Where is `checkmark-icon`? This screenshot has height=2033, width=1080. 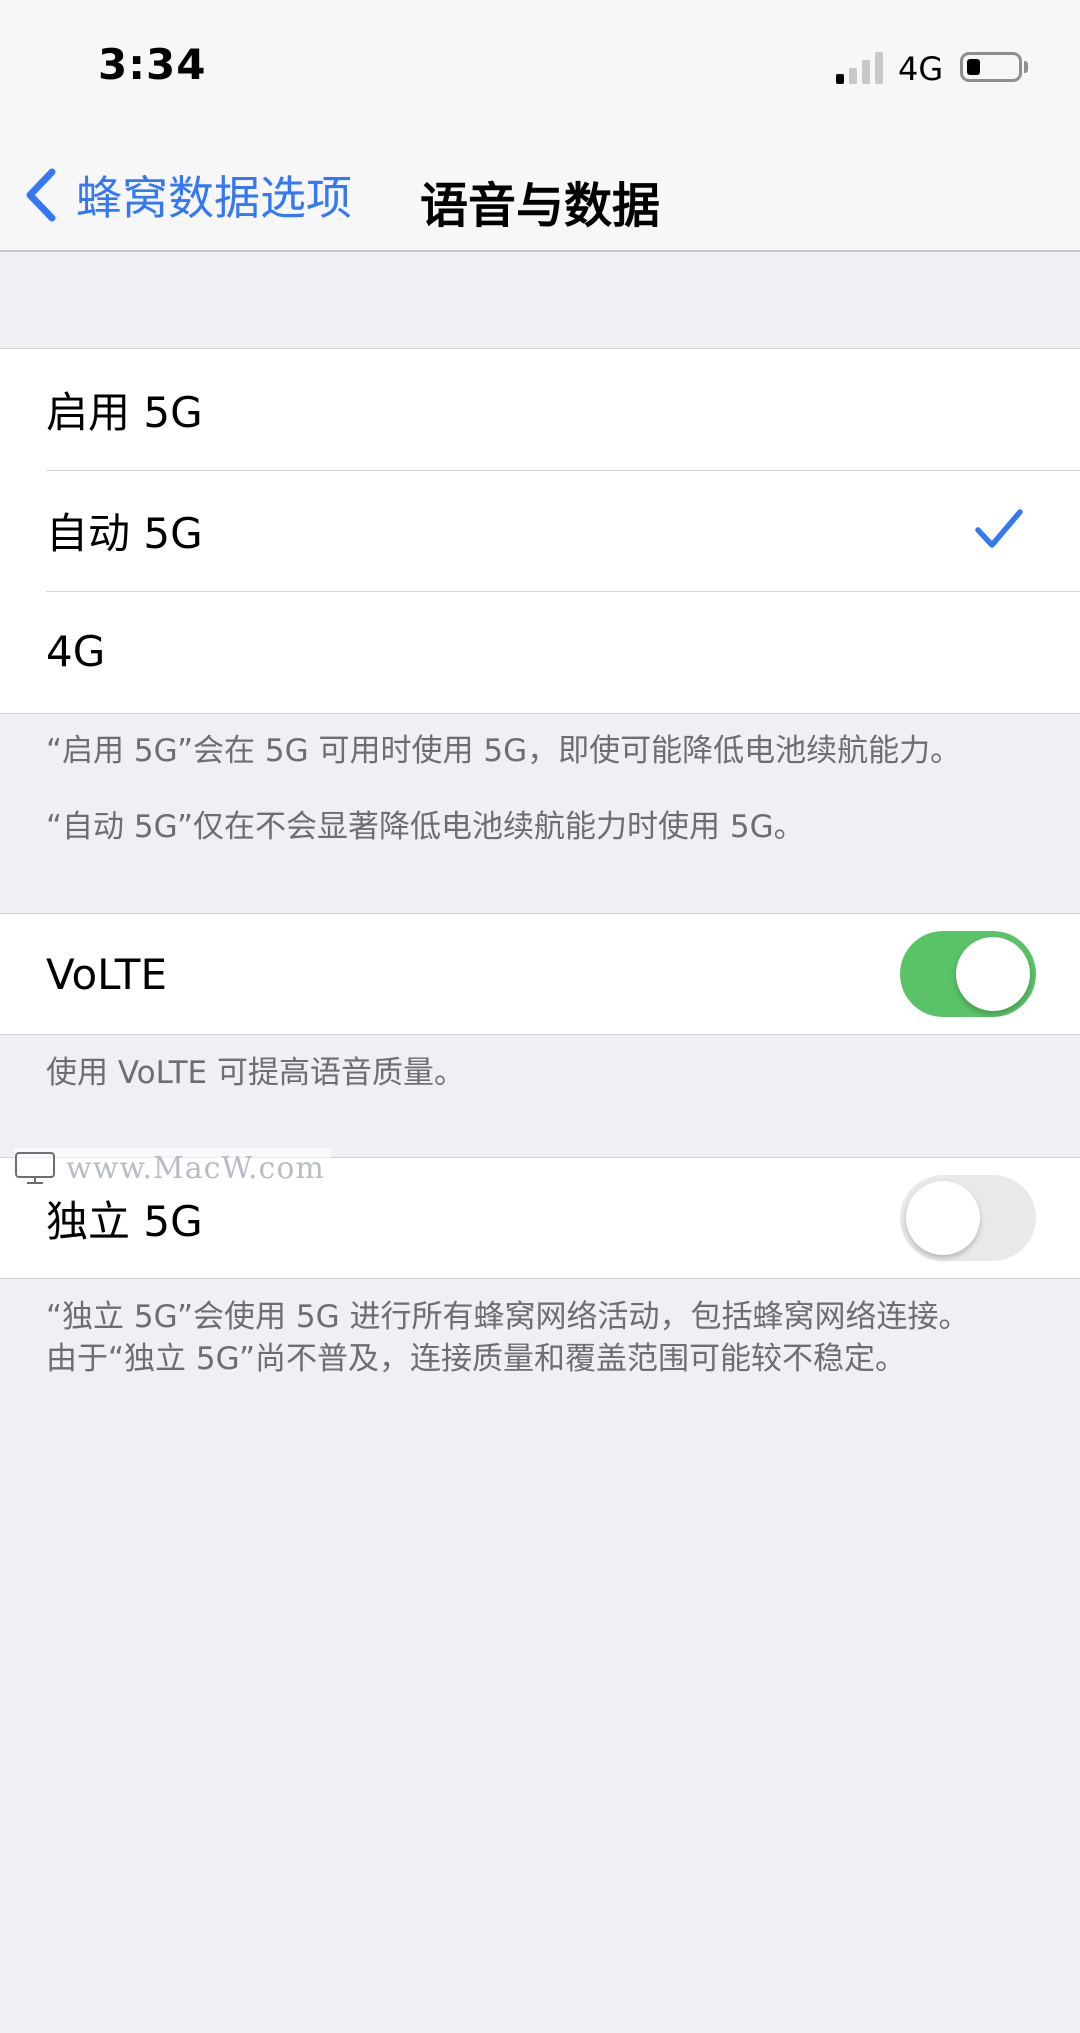 checkmark-icon is located at coordinates (999, 528).